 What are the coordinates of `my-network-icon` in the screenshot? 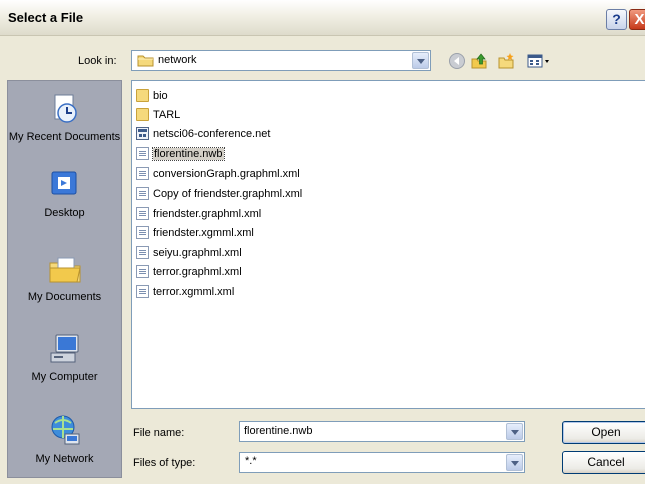 It's located at (65, 431).